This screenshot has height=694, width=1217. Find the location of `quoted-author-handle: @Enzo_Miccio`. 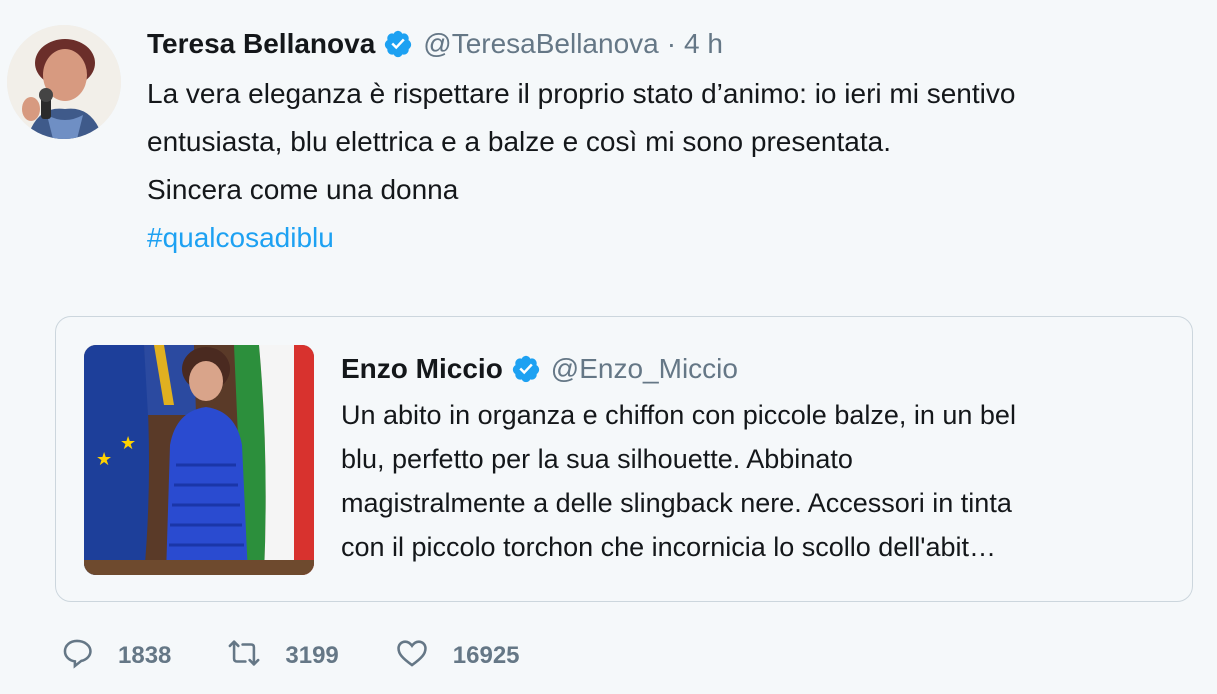

quoted-author-handle: @Enzo_Miccio is located at coordinates (644, 369).